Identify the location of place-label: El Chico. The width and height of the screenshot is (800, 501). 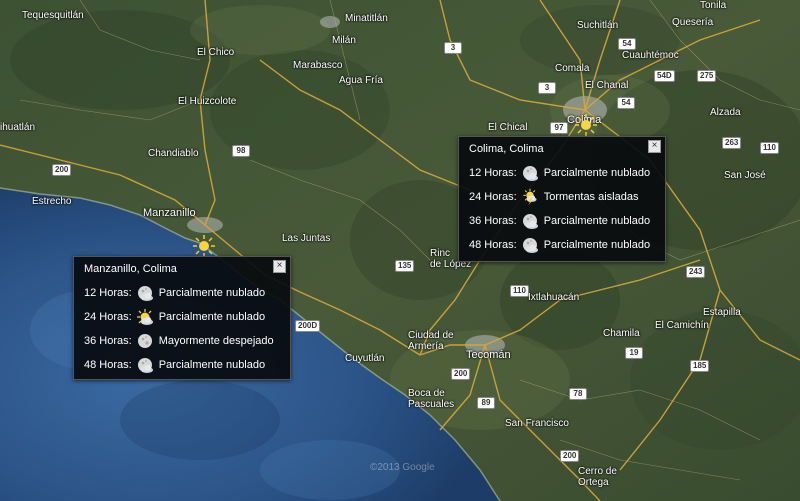
(216, 52).